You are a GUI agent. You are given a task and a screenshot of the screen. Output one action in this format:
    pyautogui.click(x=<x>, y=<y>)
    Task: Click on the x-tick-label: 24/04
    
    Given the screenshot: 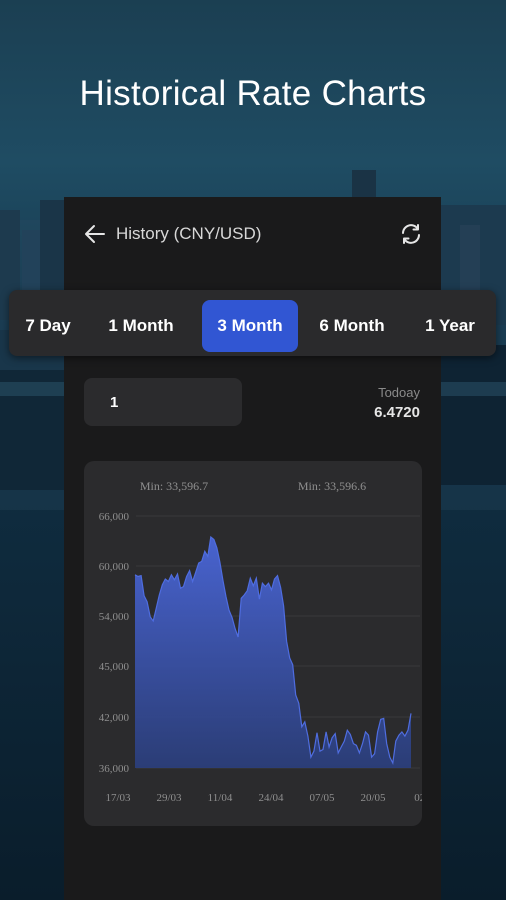 What is the action you would take?
    pyautogui.click(x=271, y=798)
    